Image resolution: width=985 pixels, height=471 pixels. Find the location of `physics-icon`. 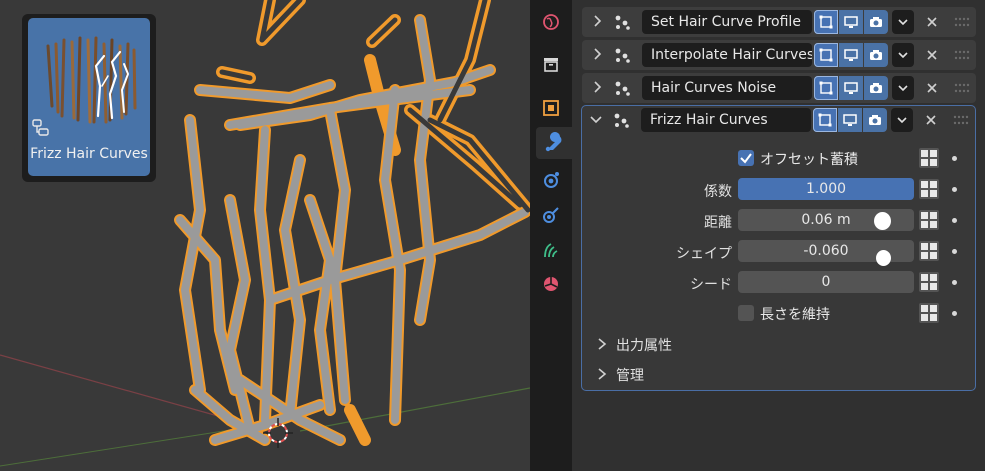

physics-icon is located at coordinates (551, 215).